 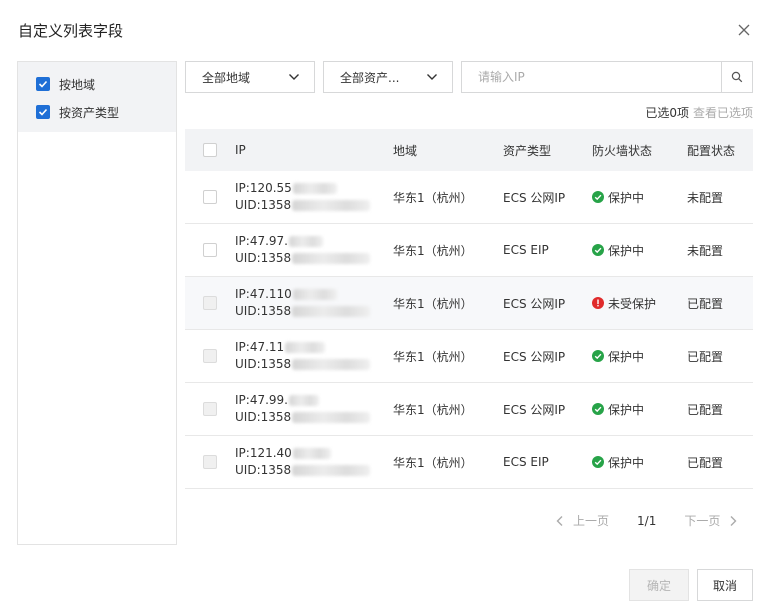 What do you see at coordinates (659, 585) in the screenshot?
I see `confirm-button: 确定` at bounding box center [659, 585].